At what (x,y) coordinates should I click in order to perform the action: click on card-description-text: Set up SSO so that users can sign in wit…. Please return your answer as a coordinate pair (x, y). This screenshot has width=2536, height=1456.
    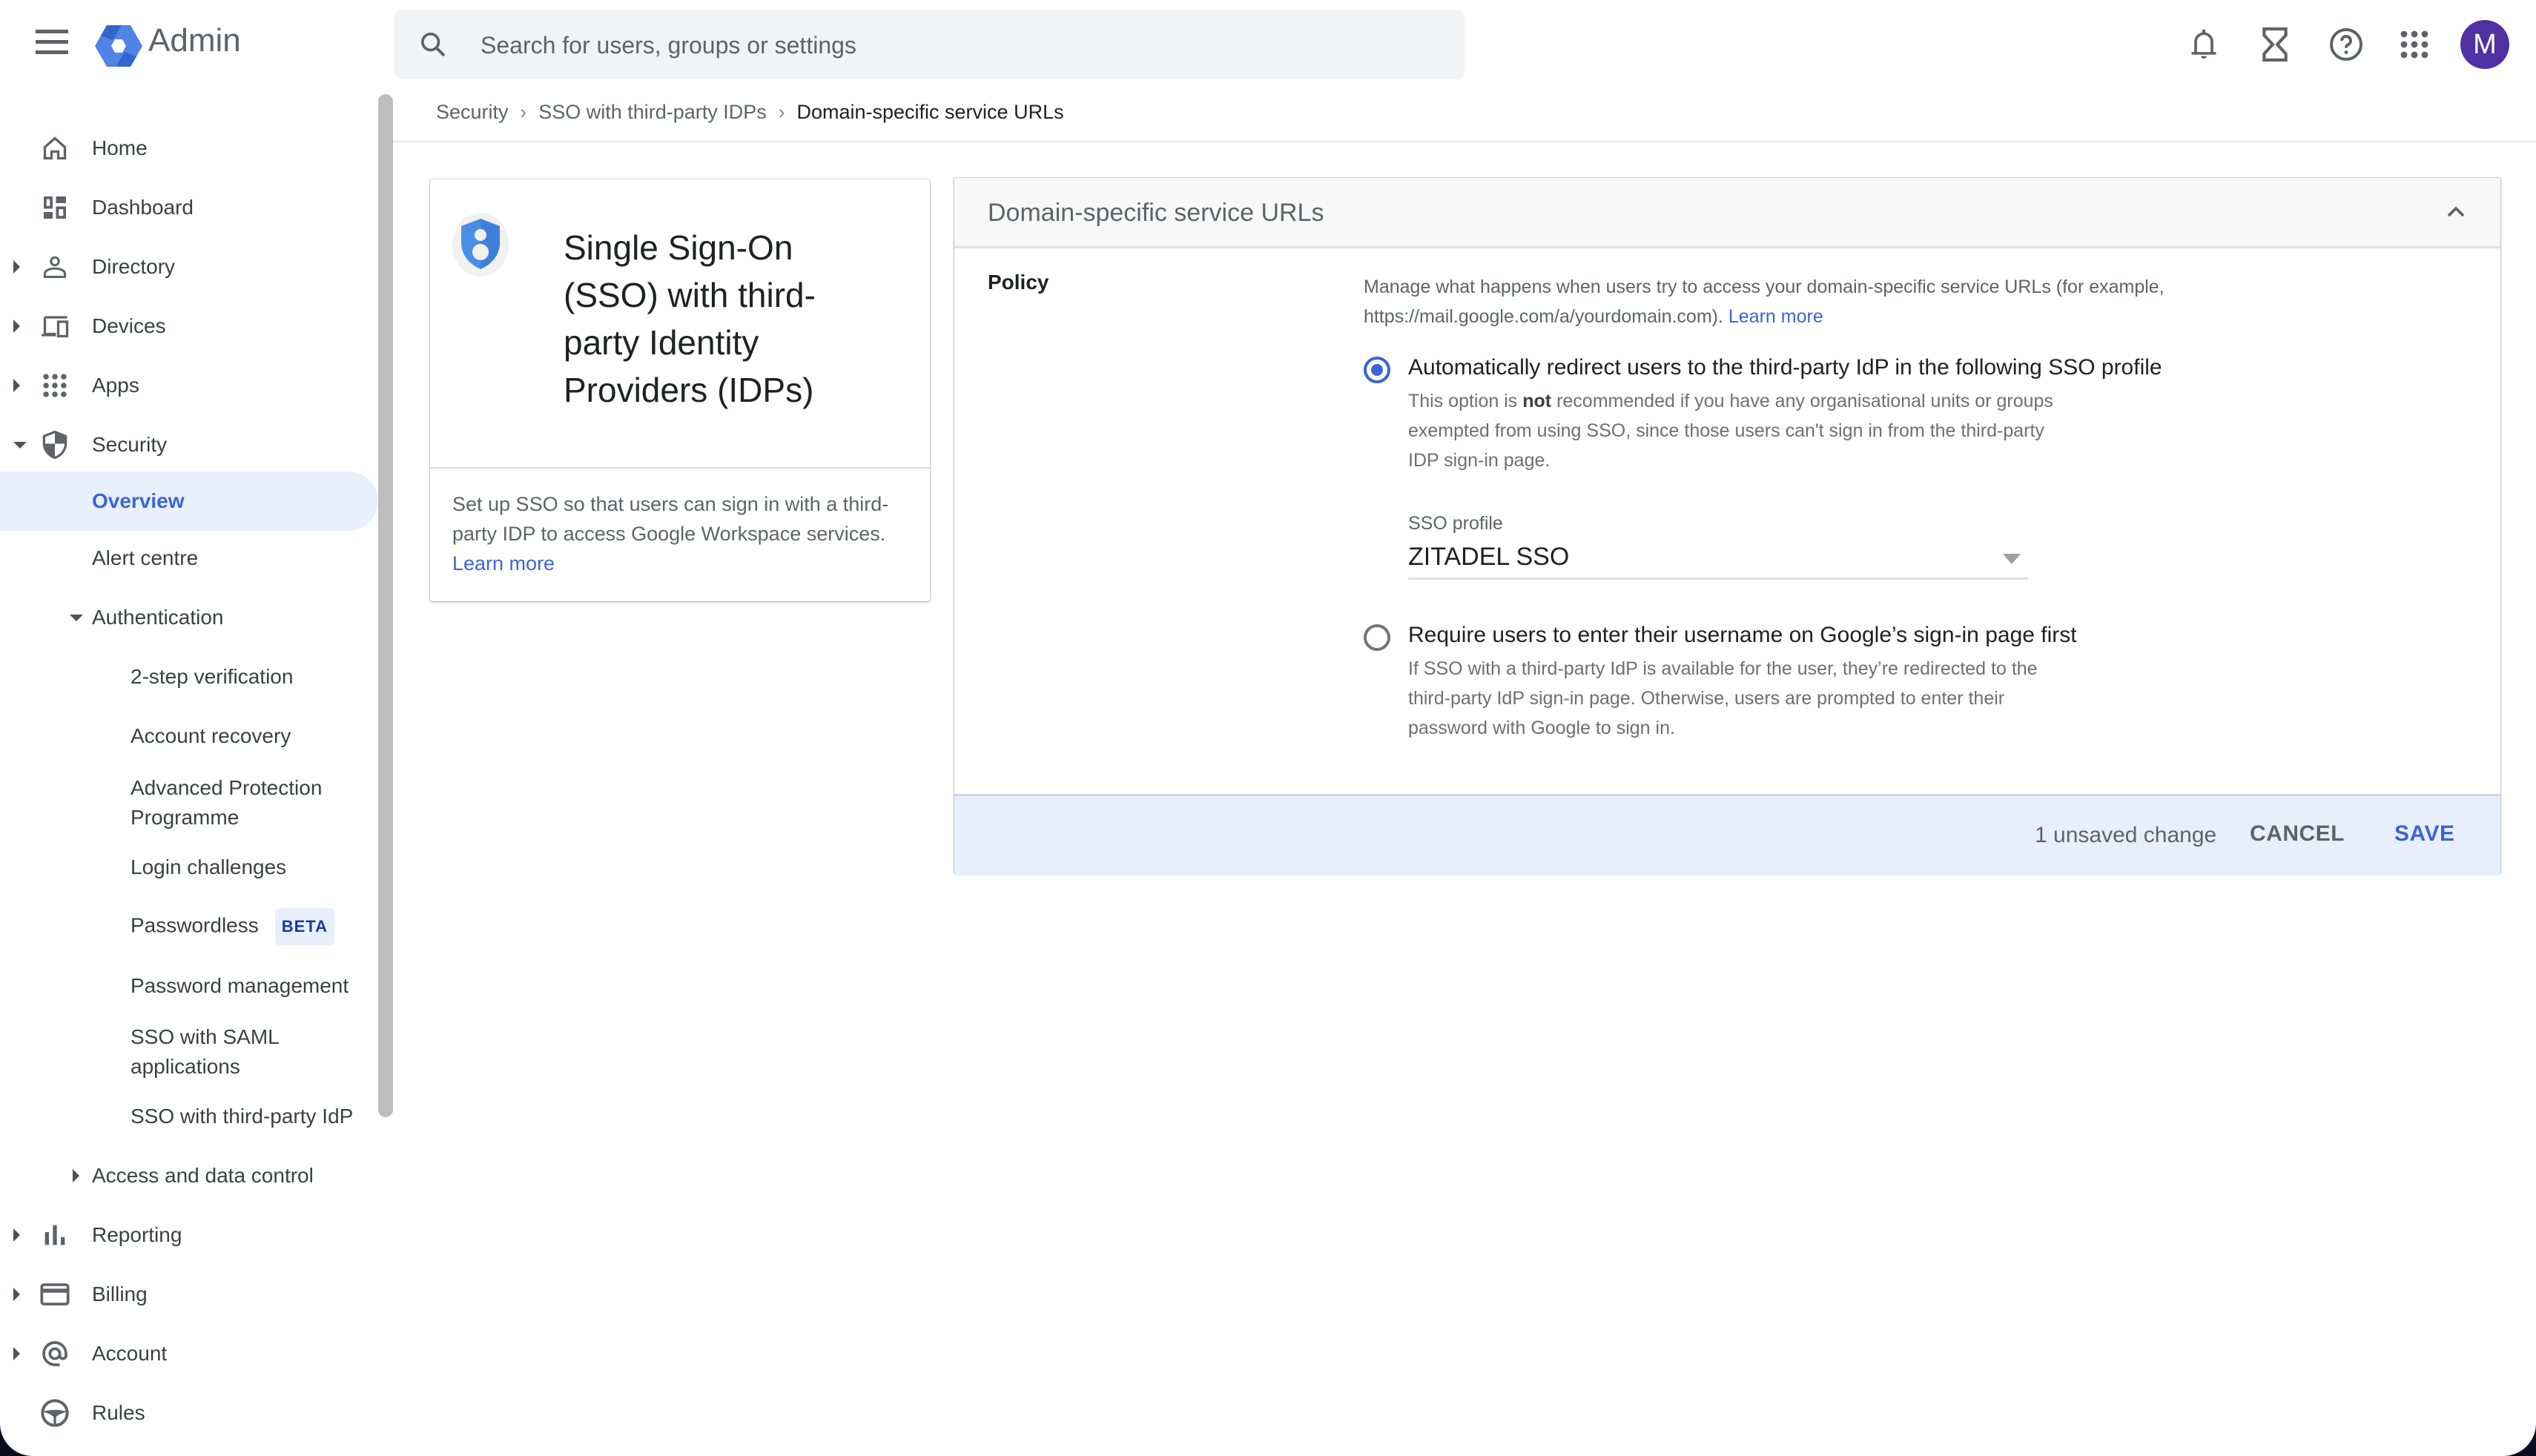
    Looking at the image, I should click on (671, 519).